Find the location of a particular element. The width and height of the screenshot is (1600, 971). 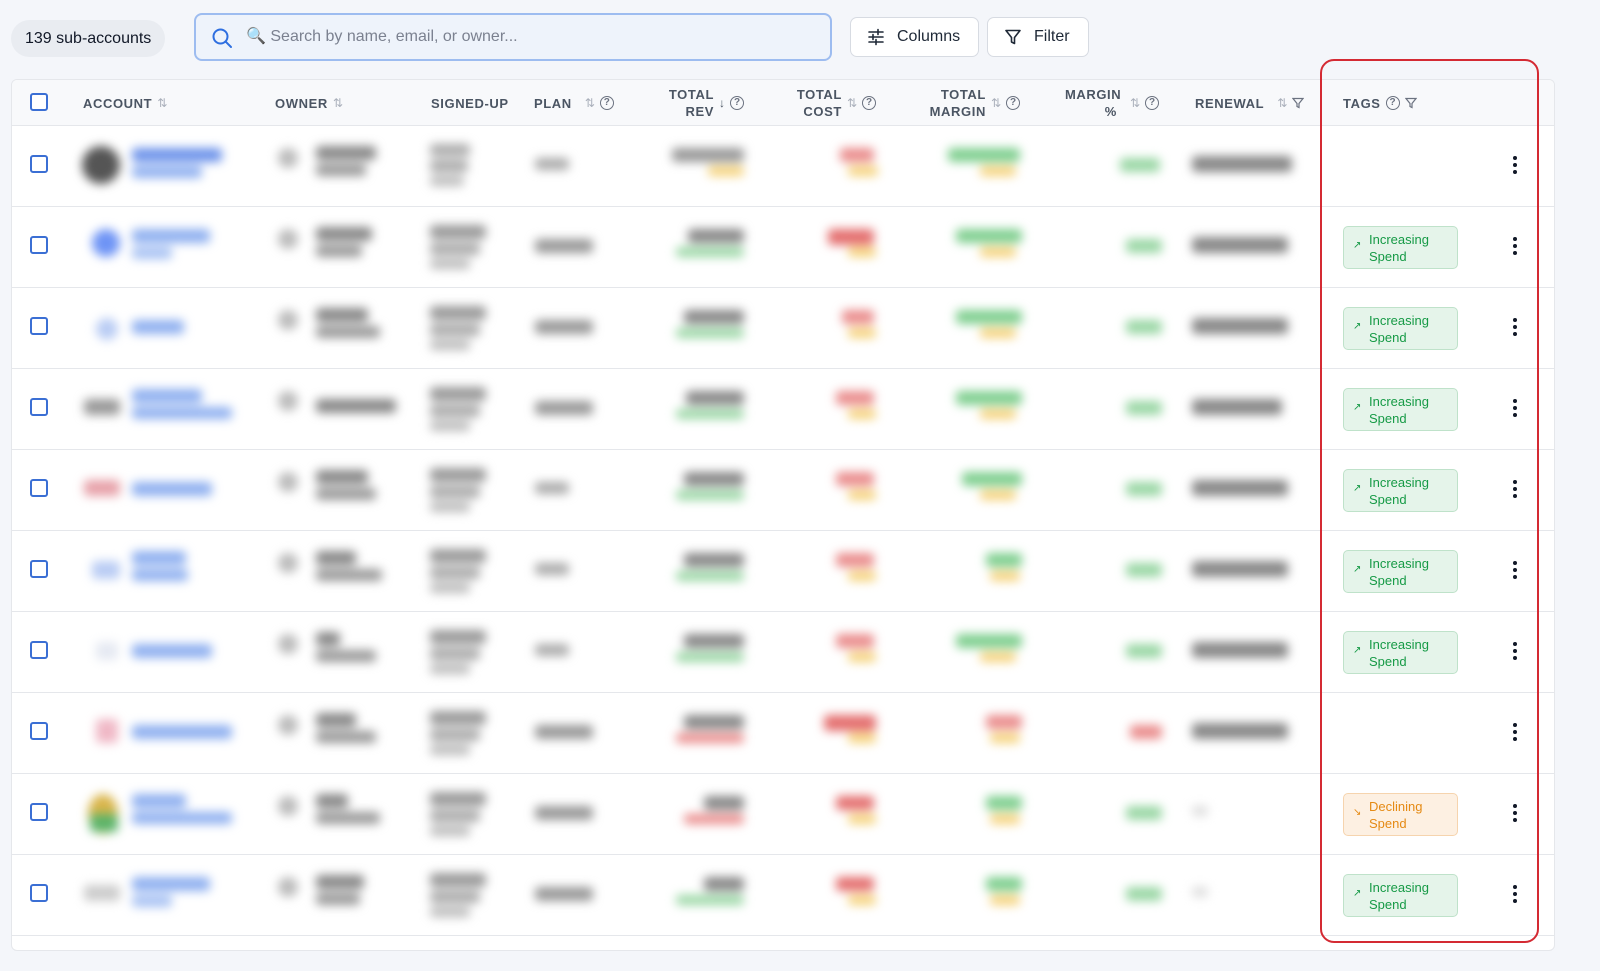

column-label: RENEWAL is located at coordinates (1230, 103).